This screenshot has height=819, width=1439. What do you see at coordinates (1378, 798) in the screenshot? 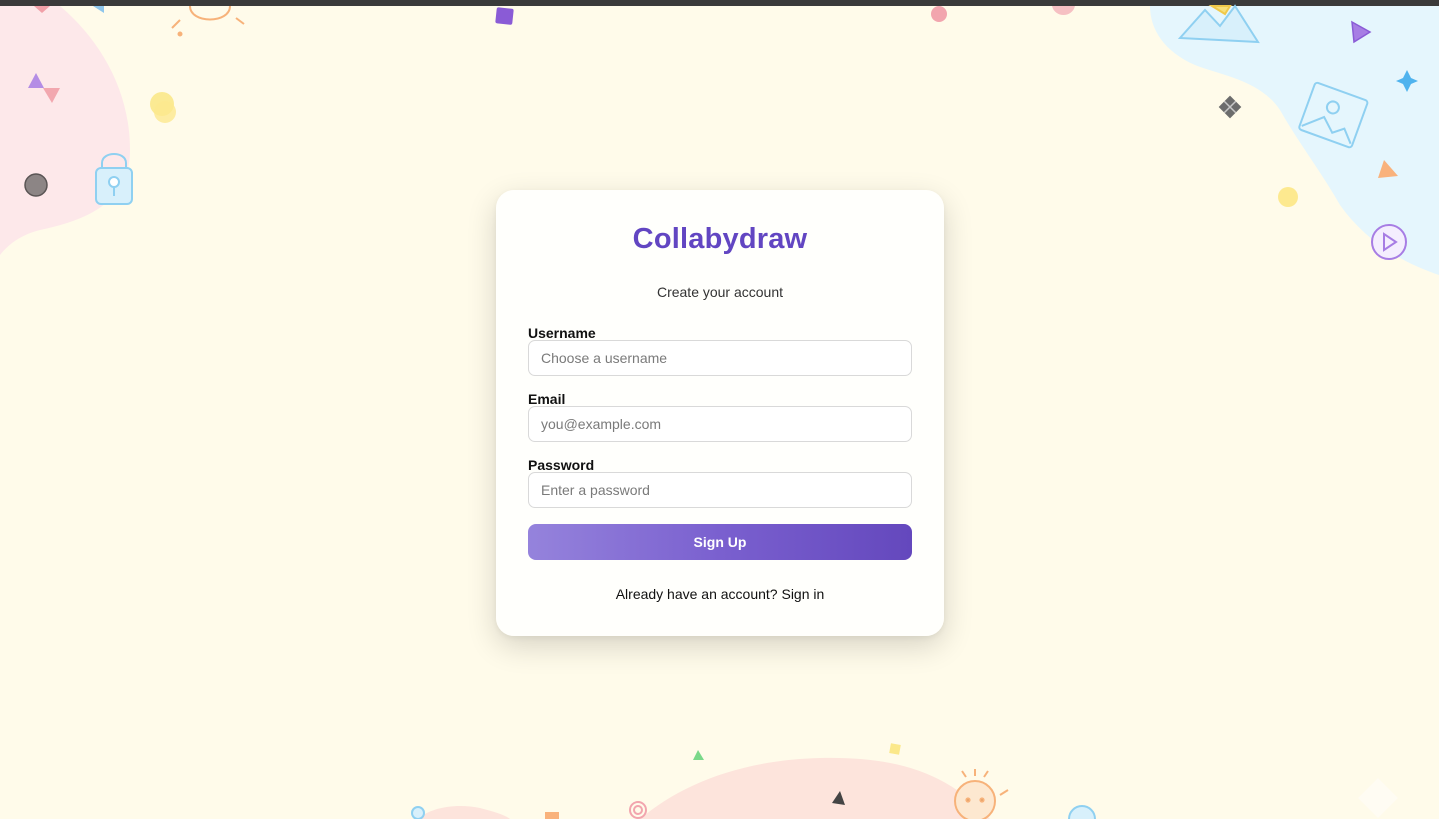
I see `diamond-shape` at bounding box center [1378, 798].